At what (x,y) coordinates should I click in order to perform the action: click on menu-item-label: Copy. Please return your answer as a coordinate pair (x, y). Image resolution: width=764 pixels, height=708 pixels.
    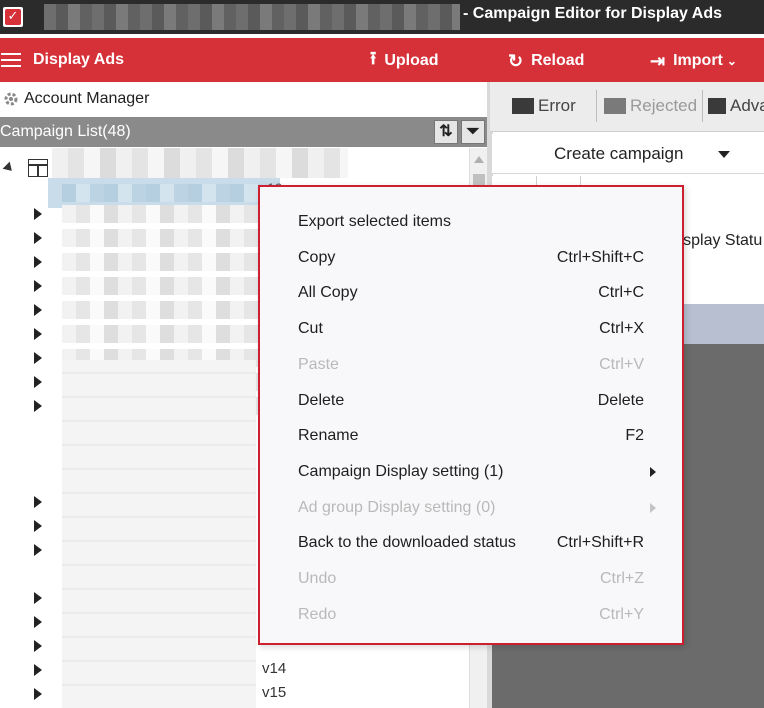
    Looking at the image, I should click on (317, 257).